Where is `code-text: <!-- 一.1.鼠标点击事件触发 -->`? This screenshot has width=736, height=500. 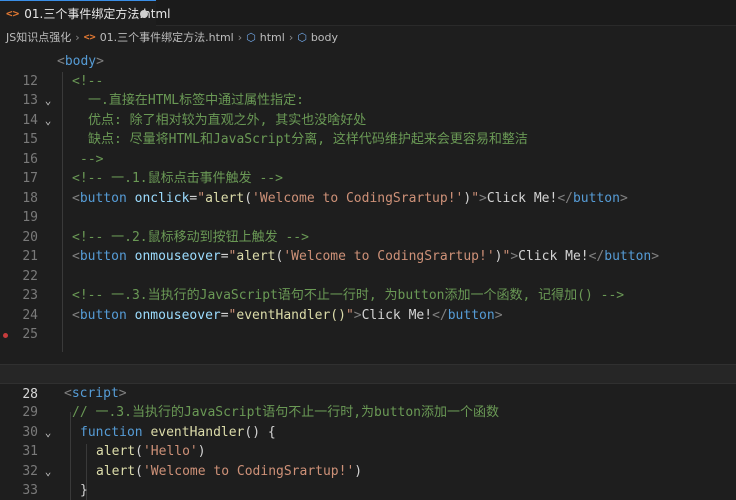
code-text: <!-- 一.1.鼠标点击事件触发 --> is located at coordinates (177, 178).